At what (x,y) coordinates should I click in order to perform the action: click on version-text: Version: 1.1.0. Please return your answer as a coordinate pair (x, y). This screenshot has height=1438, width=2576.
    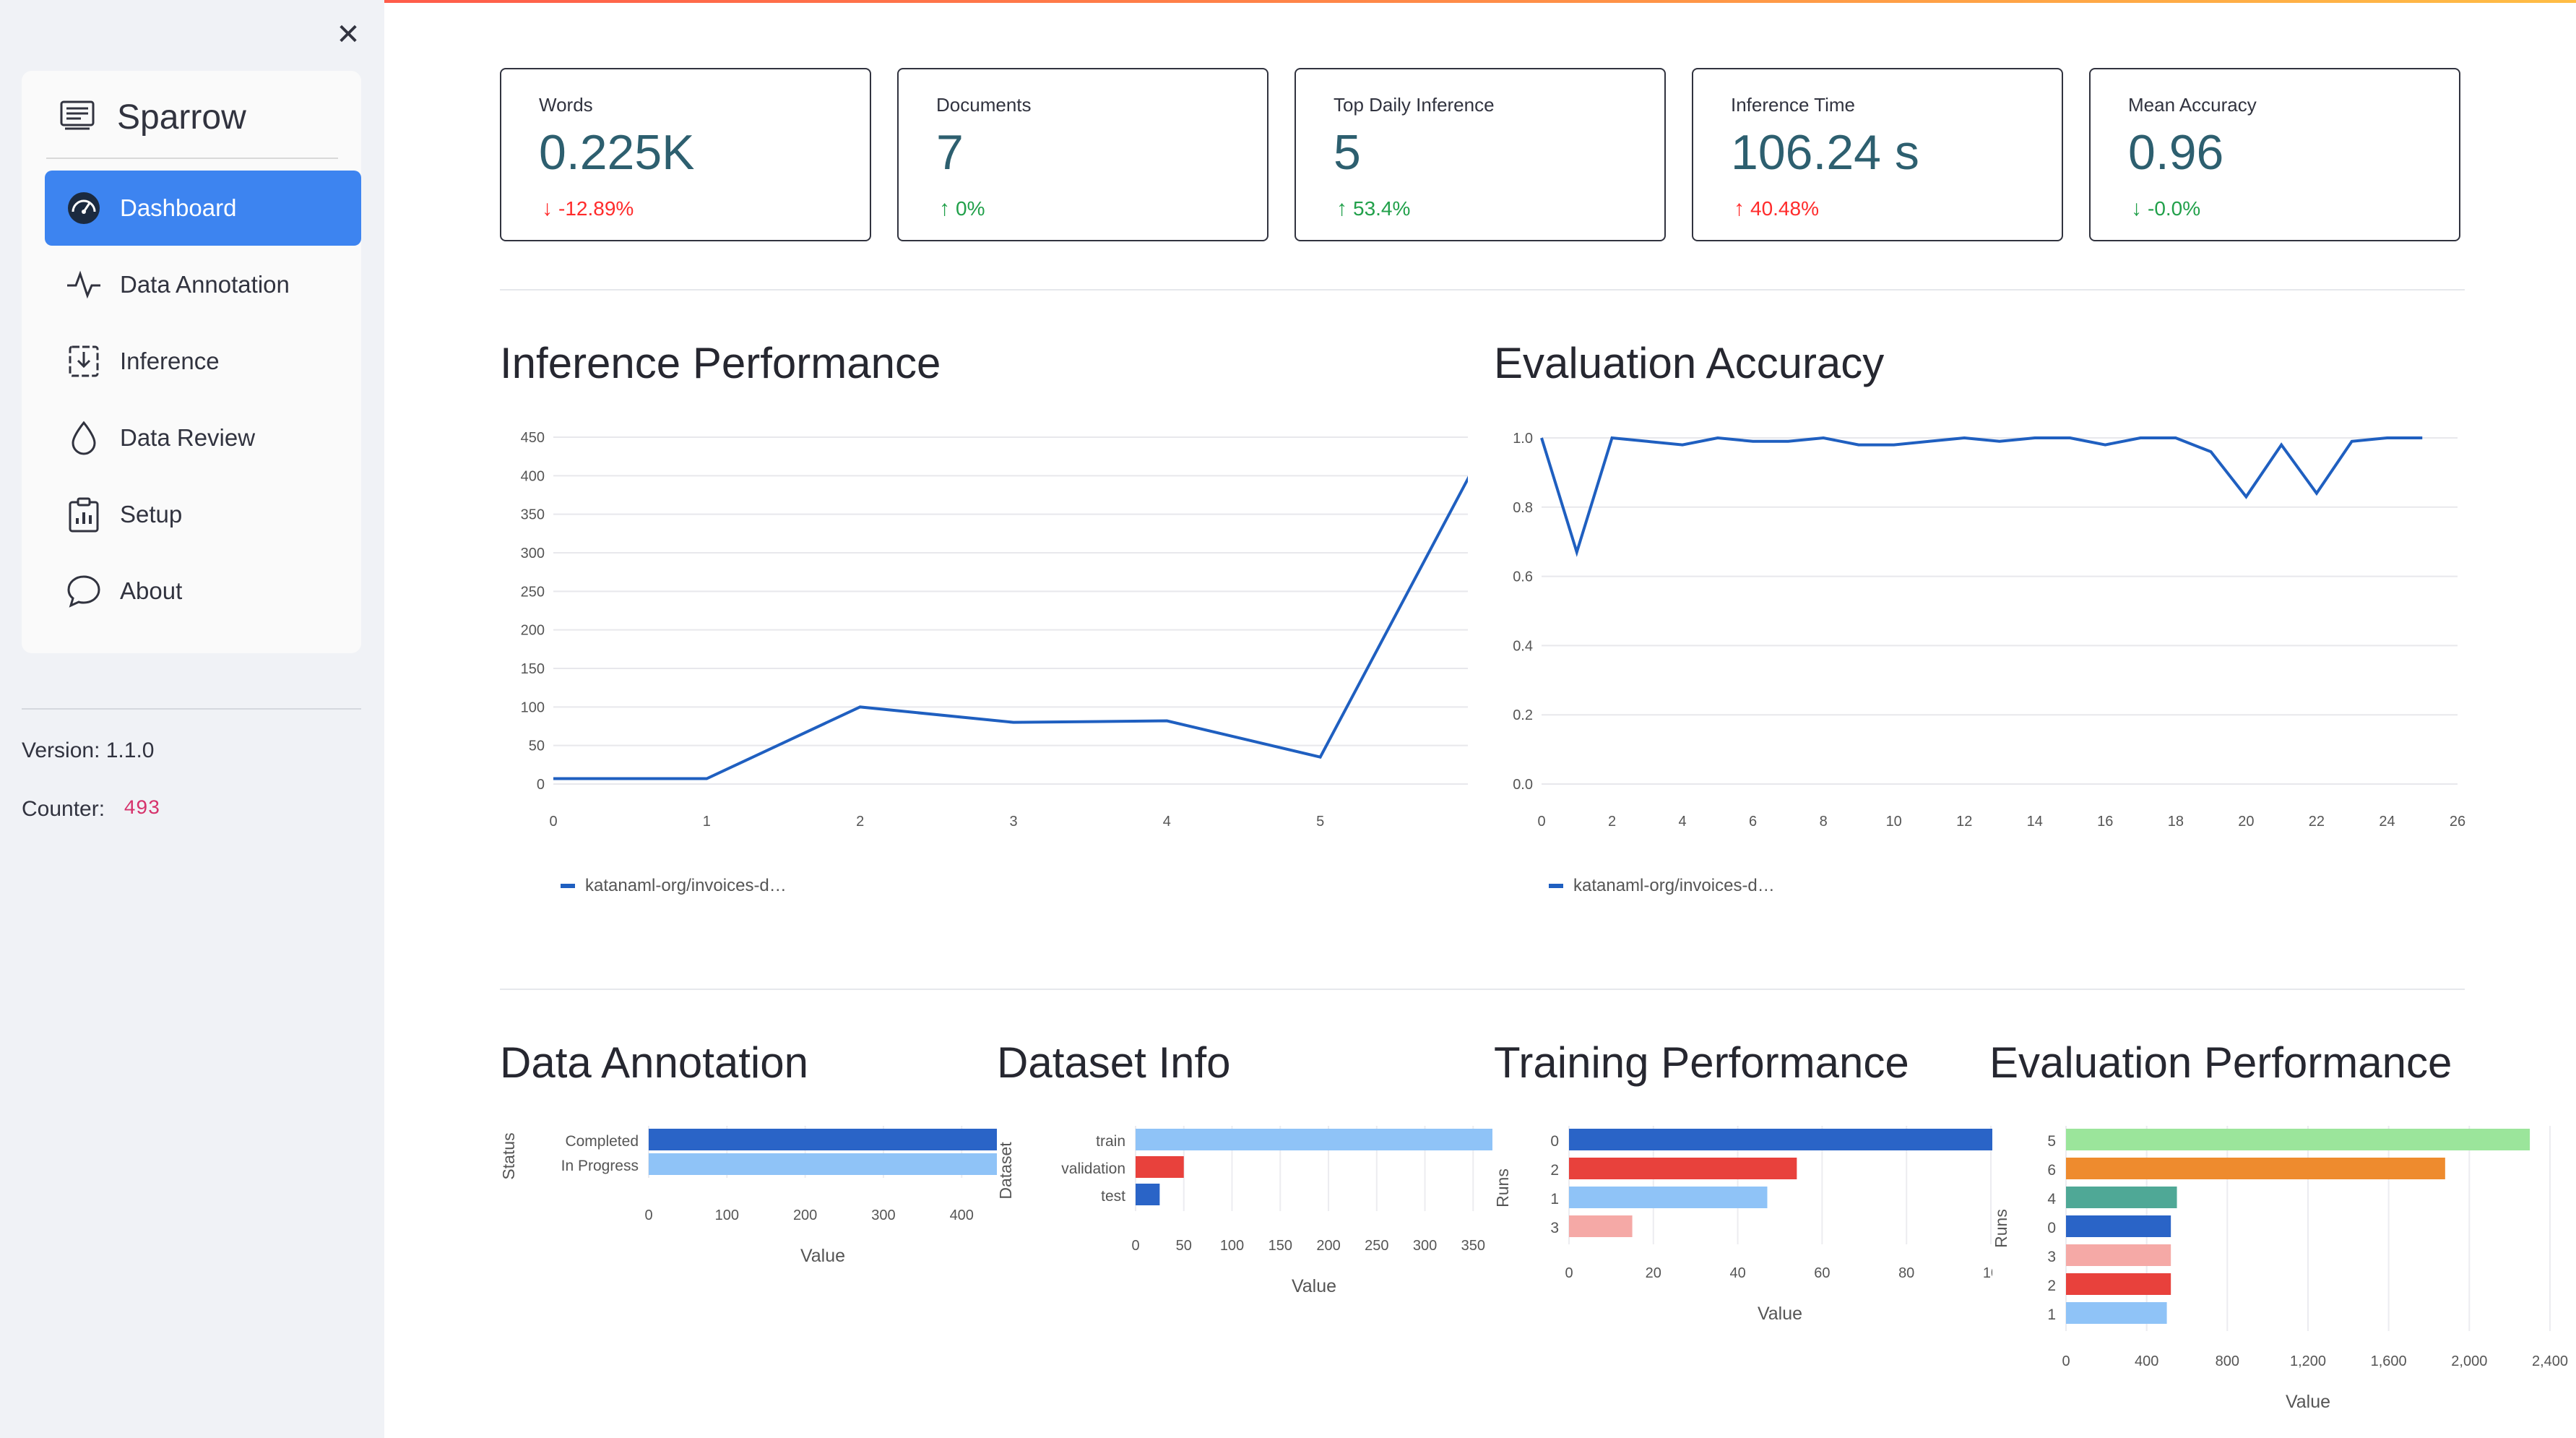
    Looking at the image, I should click on (88, 750).